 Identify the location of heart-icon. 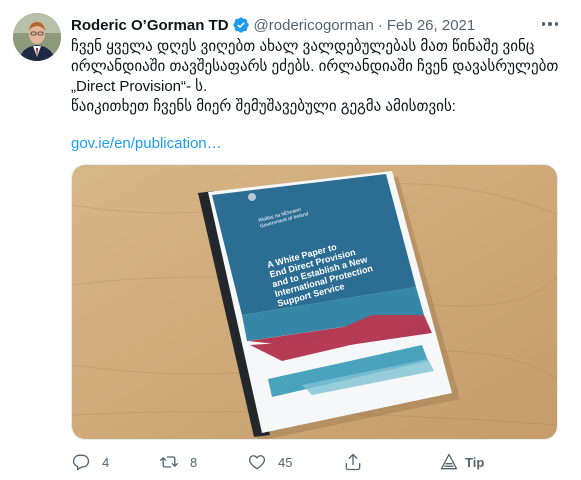
(257, 462).